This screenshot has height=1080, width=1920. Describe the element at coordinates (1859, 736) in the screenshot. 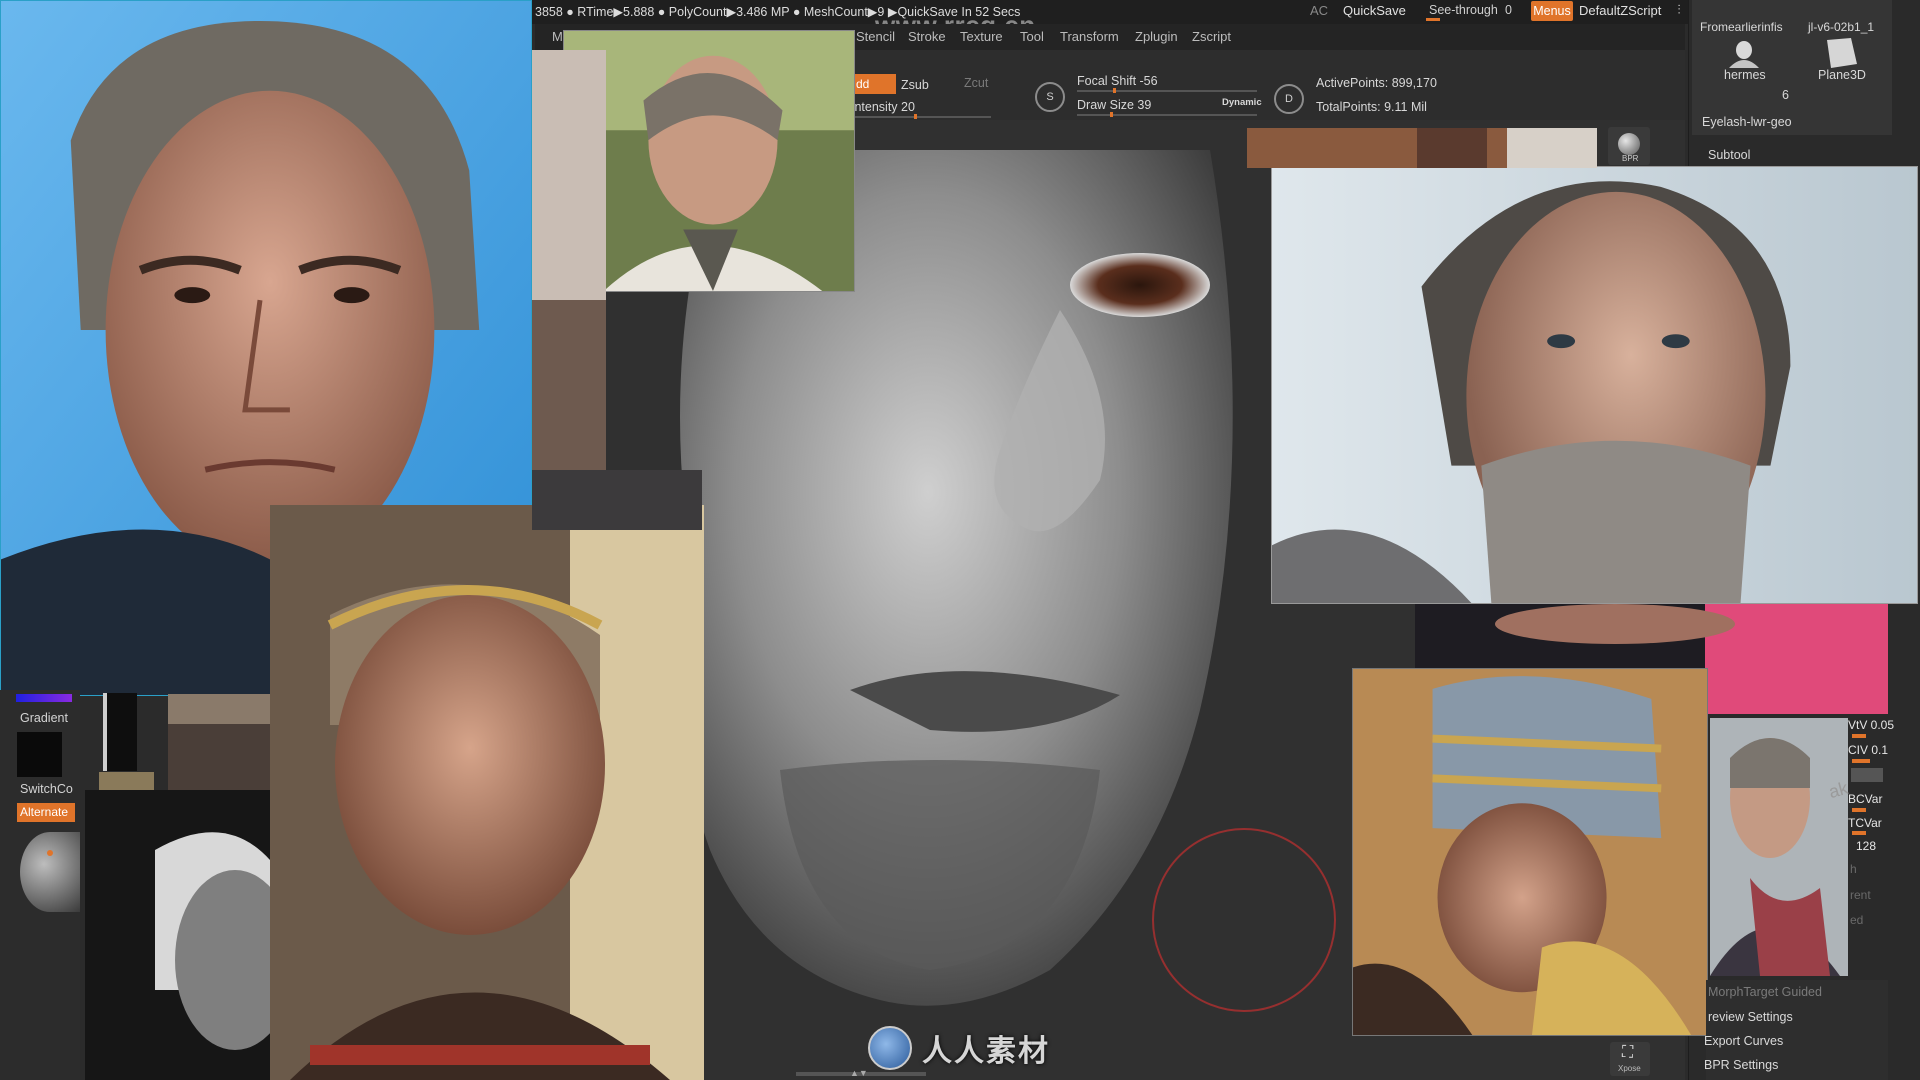

I see `vtv-fill` at that location.